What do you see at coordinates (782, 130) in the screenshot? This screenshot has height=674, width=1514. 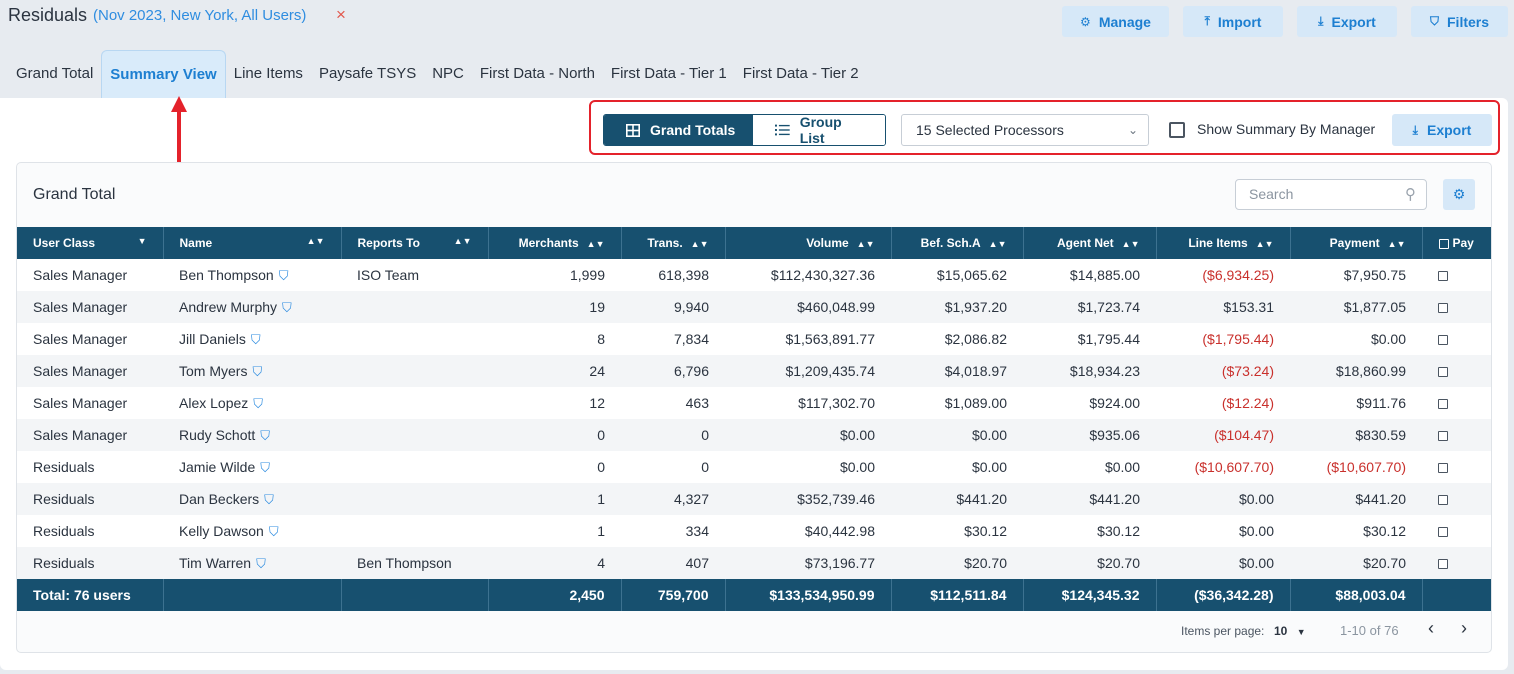 I see `list-icon` at bounding box center [782, 130].